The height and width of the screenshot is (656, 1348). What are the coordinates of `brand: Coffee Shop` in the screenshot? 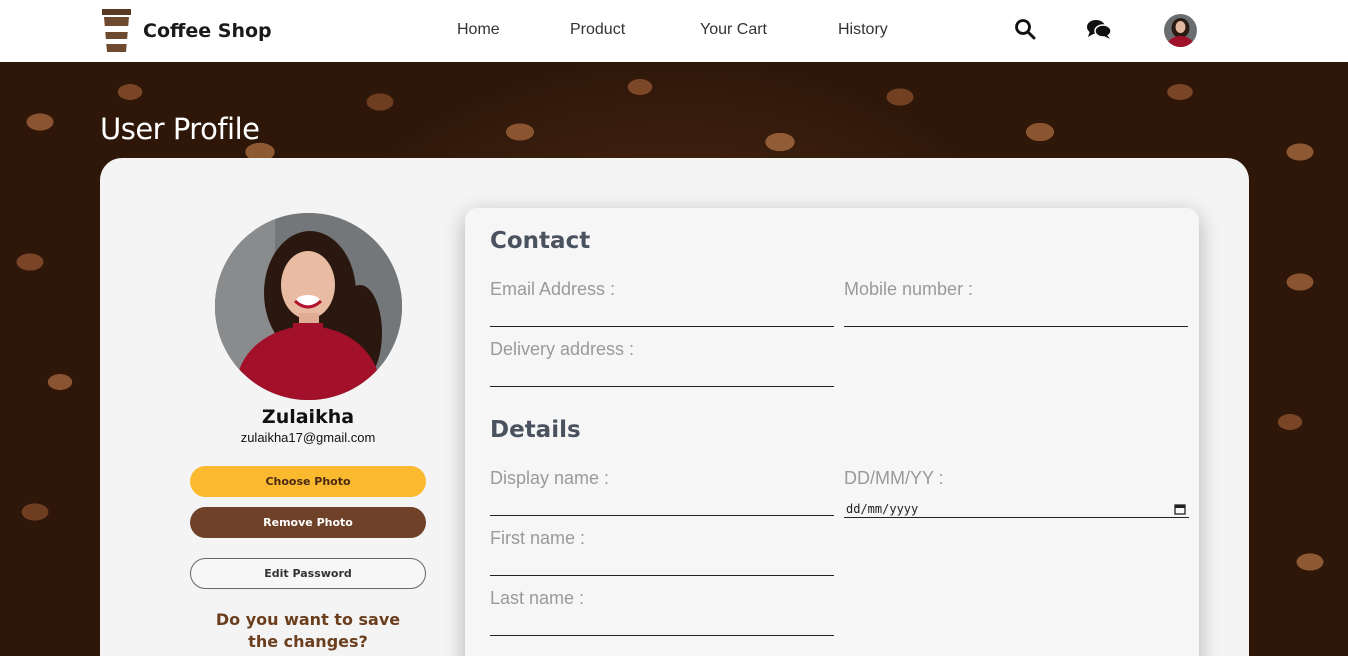 It's located at (186, 30).